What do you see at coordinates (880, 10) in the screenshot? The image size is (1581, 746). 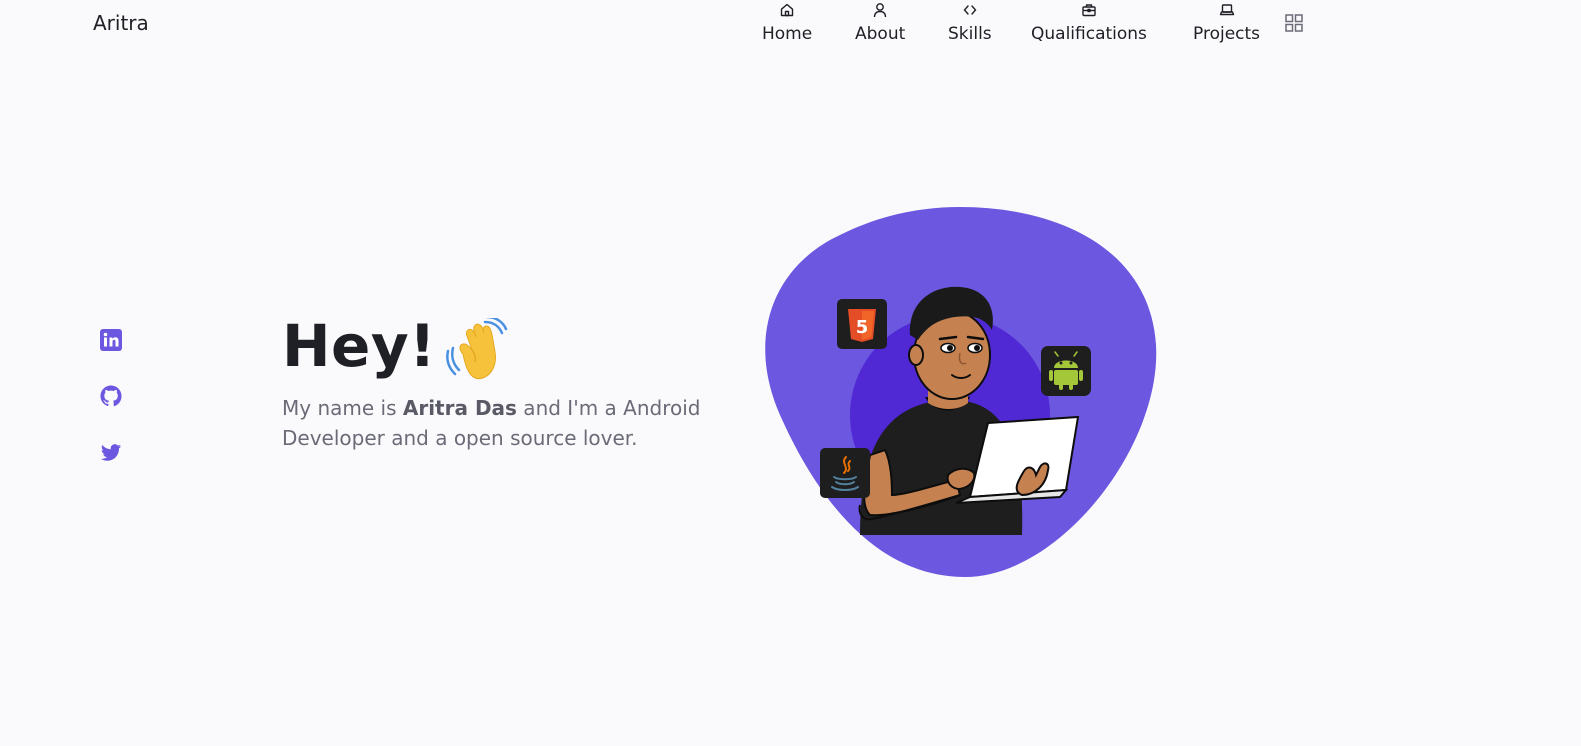 I see `user-icon` at bounding box center [880, 10].